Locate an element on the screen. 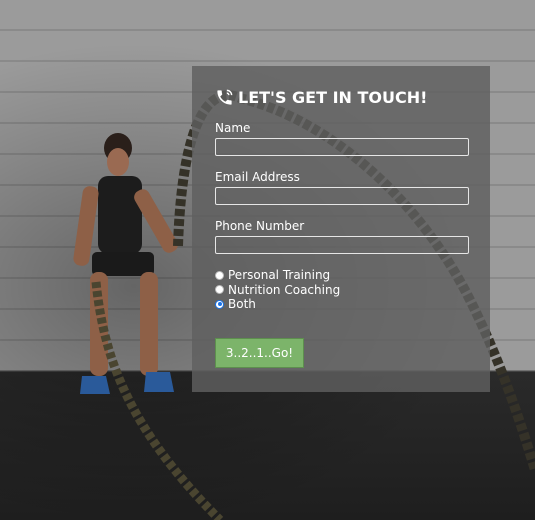  form-title-text: LET'S GET IN TOUCH! is located at coordinates (333, 97).